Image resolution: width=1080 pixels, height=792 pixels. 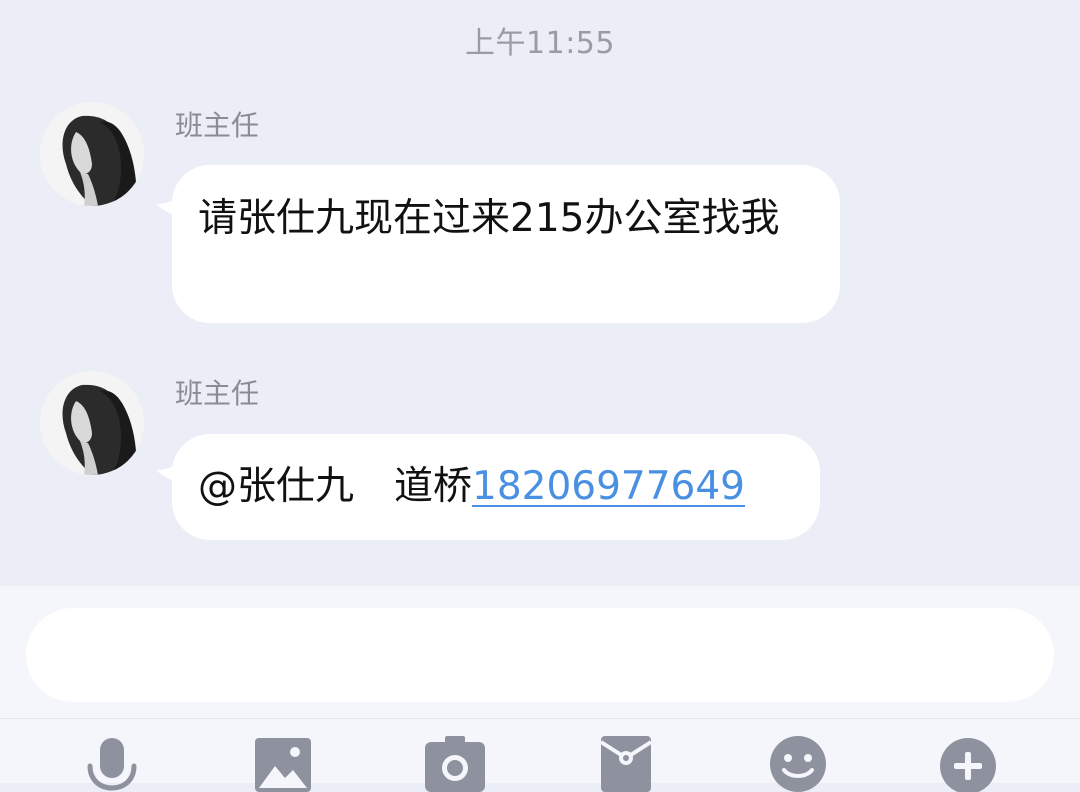 I want to click on toolbar-divider, so click(x=540, y=718).